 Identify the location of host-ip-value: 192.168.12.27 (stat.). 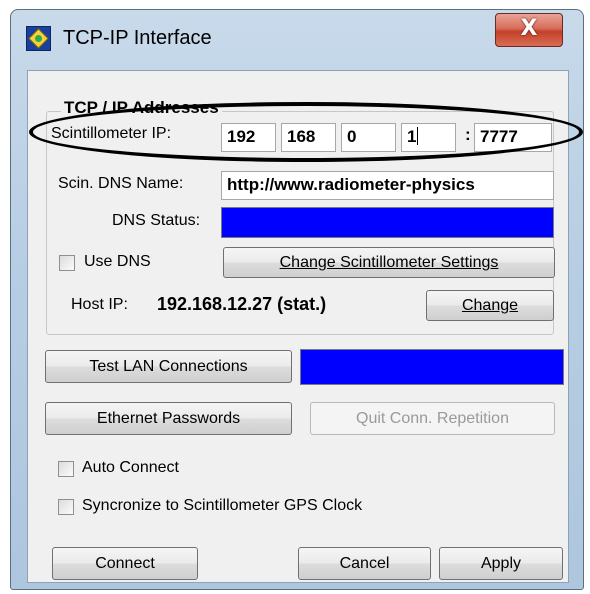
(242, 304).